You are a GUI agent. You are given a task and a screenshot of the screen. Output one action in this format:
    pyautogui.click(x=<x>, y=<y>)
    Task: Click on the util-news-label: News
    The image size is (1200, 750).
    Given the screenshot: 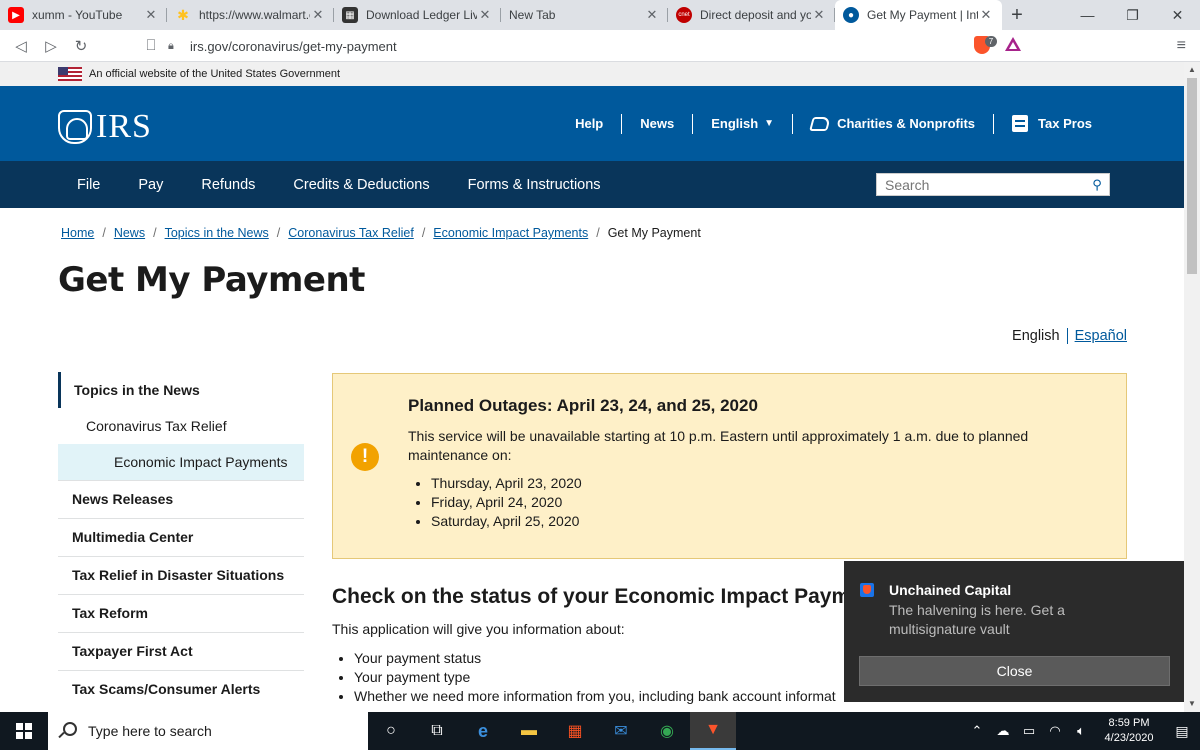 What is the action you would take?
    pyautogui.click(x=657, y=123)
    